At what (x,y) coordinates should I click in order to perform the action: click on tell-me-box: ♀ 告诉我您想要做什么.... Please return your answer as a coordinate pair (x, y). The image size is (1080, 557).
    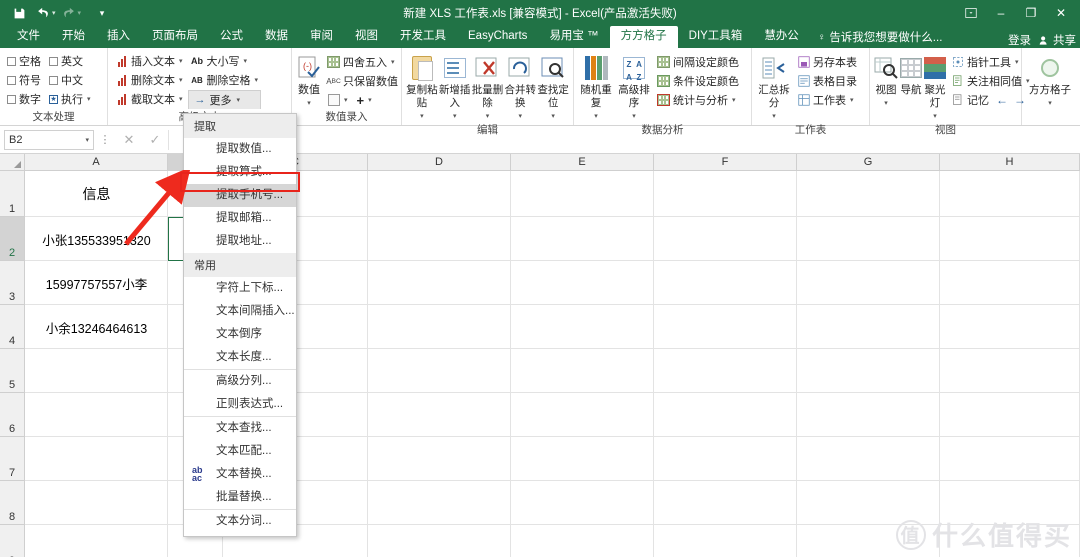
    Looking at the image, I should click on (880, 37).